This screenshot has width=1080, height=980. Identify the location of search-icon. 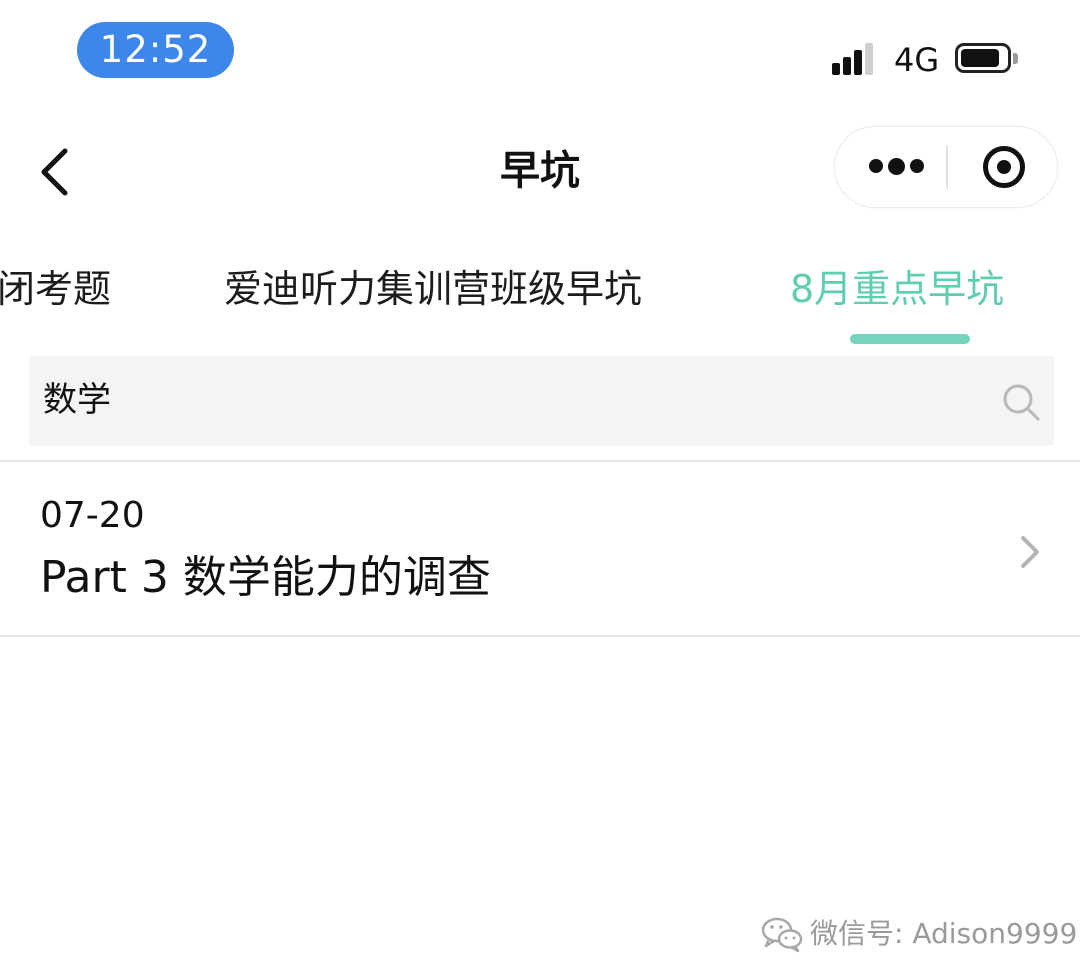
(1021, 402).